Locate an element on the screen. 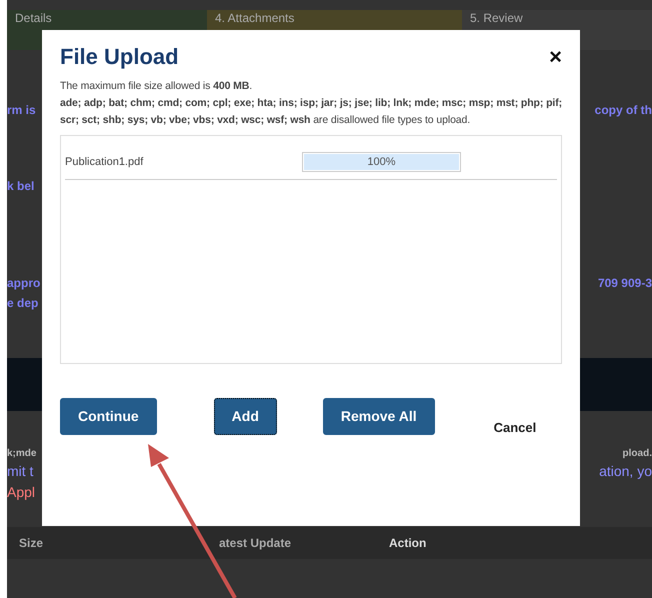 The image size is (652, 598). dialog-title: File Upload is located at coordinates (119, 57).